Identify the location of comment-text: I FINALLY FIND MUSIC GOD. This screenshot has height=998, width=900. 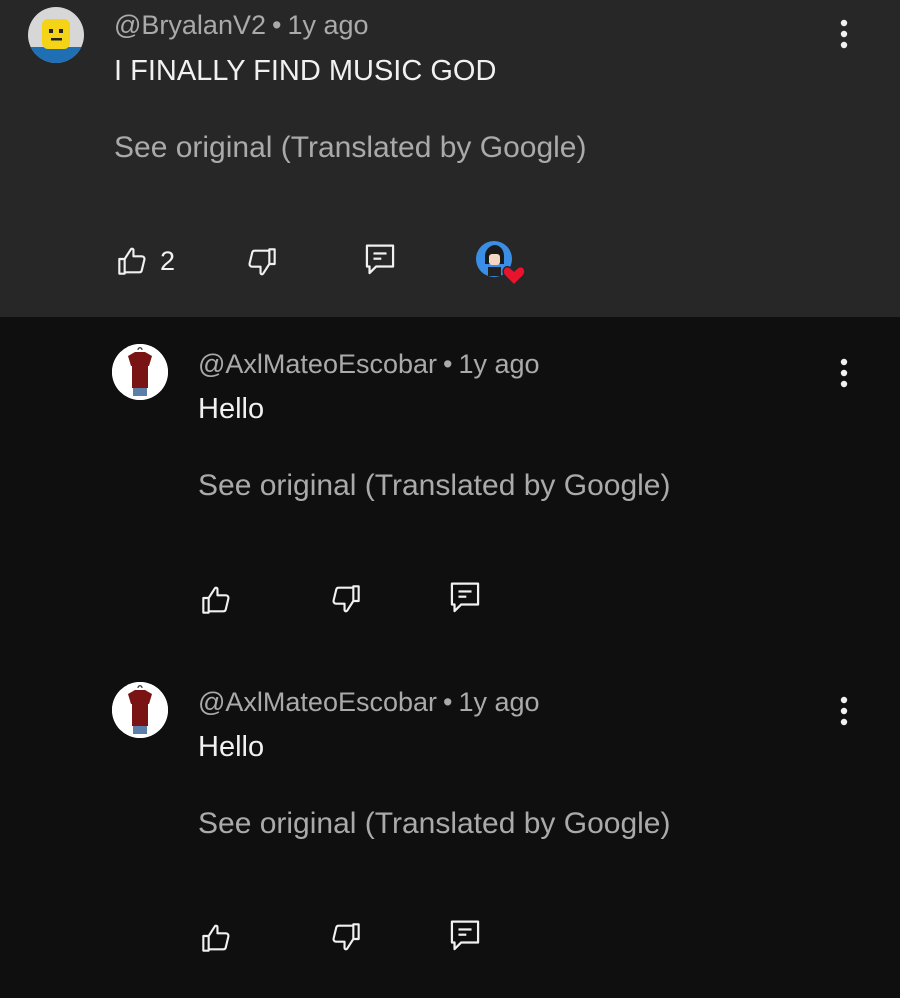
(305, 71).